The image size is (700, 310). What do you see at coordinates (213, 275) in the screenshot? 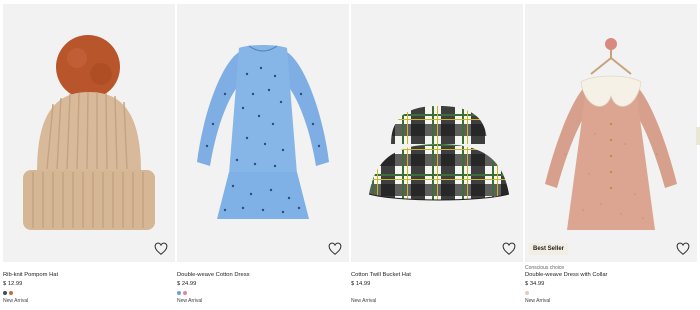
I see `product-name: Double-weave Cotton Dress` at bounding box center [213, 275].